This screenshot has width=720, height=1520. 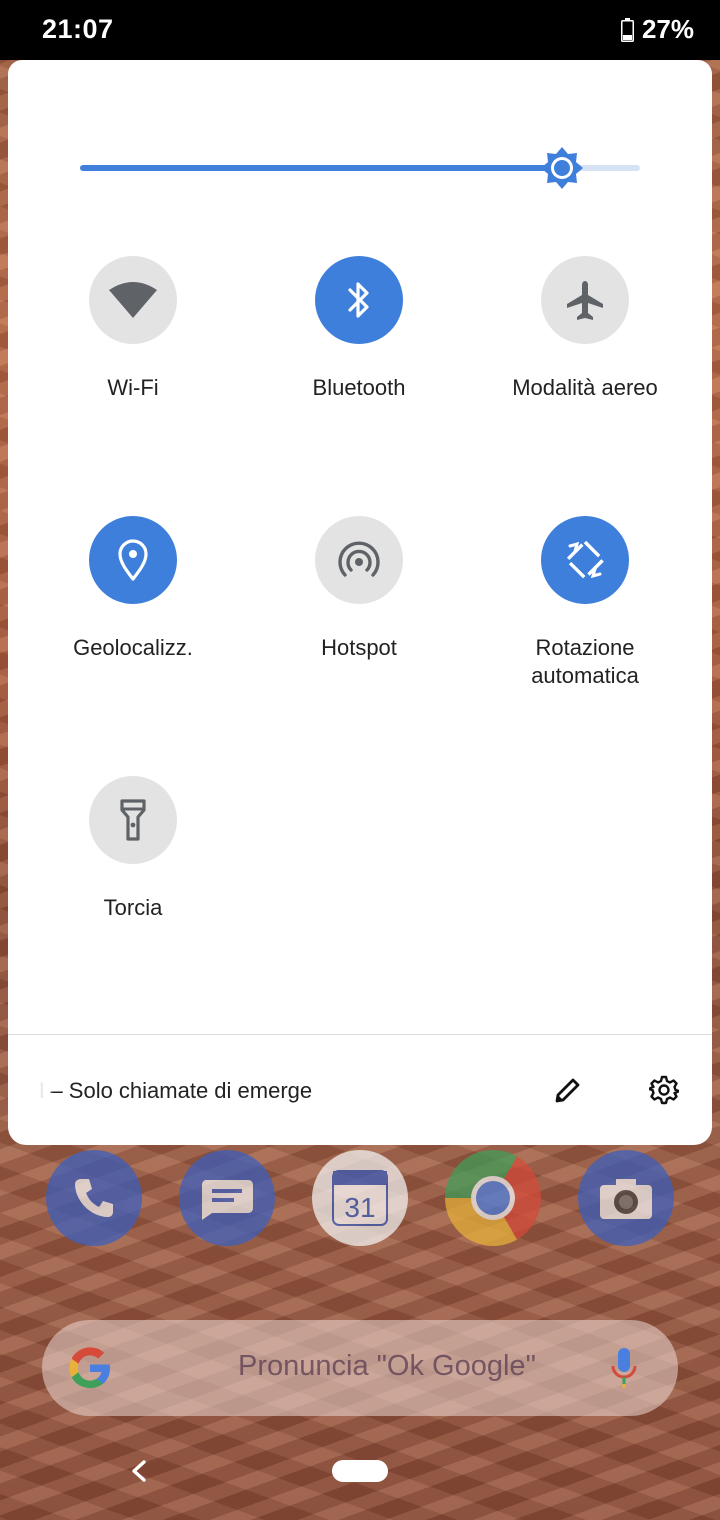 I want to click on tile-wifi: Wi-Fi, so click(x=133, y=356).